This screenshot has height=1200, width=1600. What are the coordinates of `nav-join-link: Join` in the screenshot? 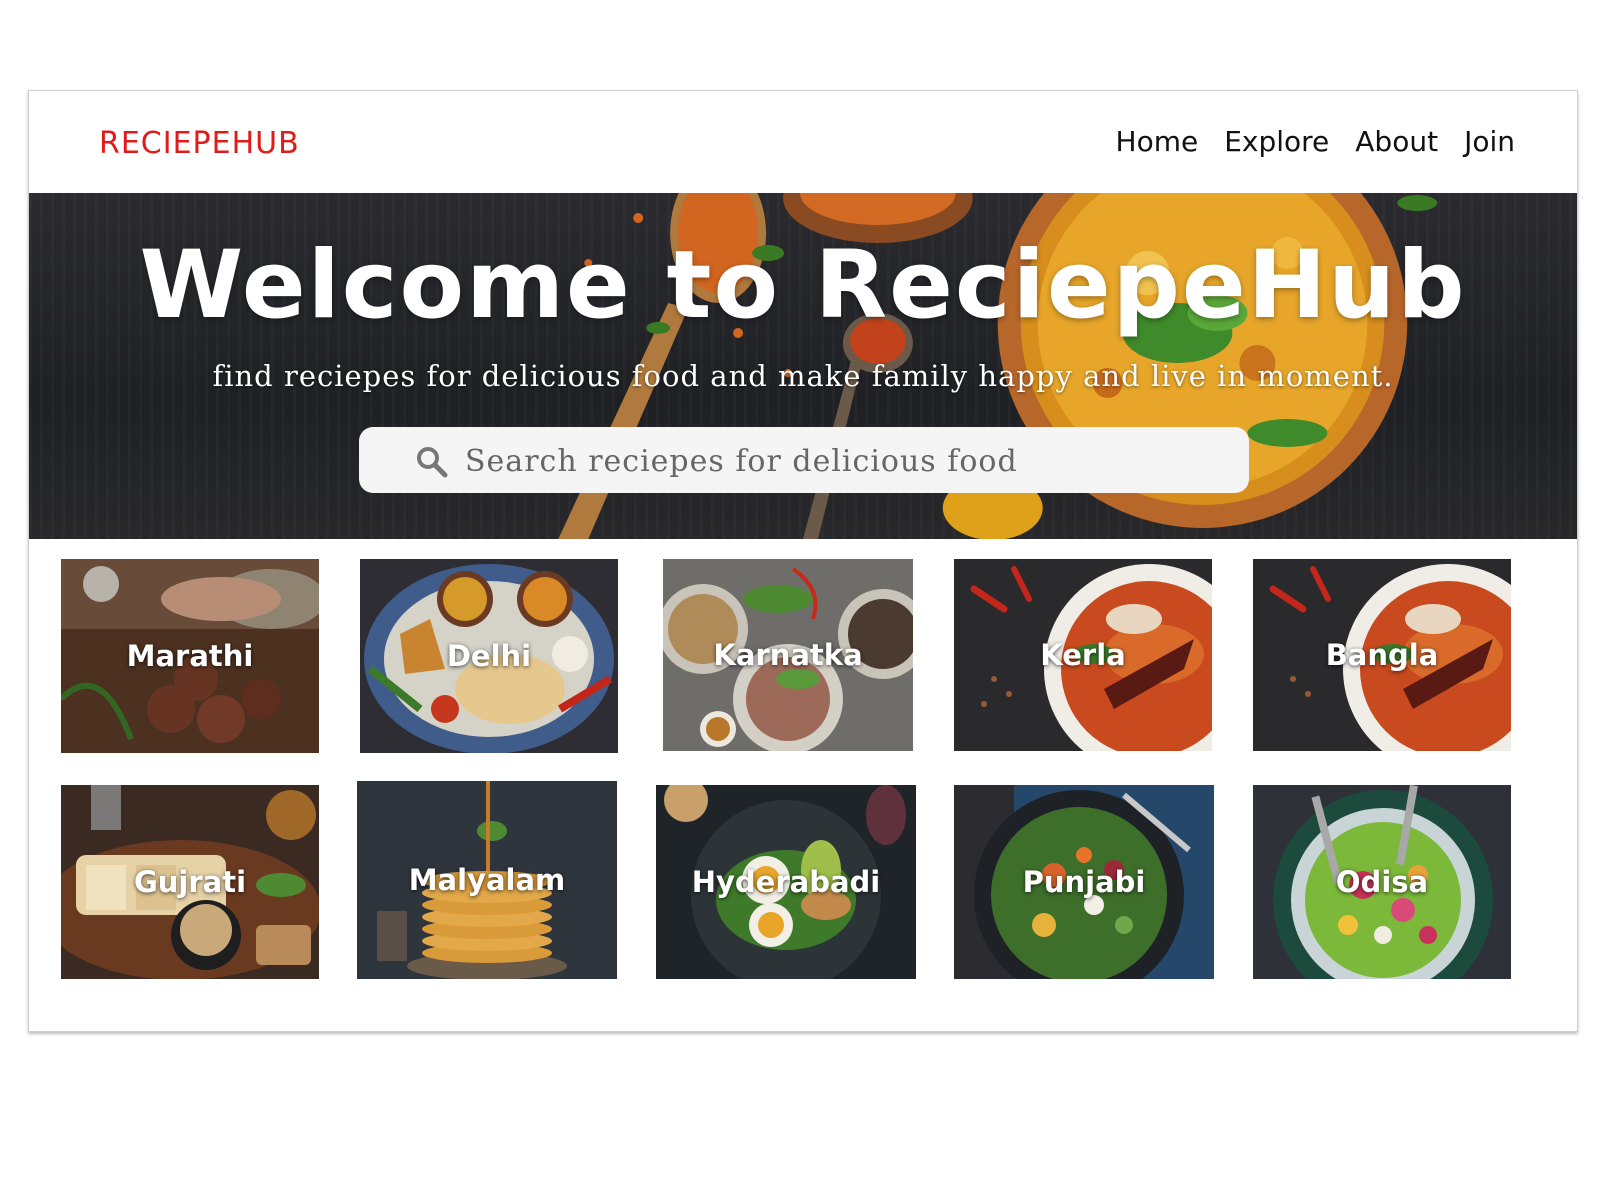 It's located at (1489, 141).